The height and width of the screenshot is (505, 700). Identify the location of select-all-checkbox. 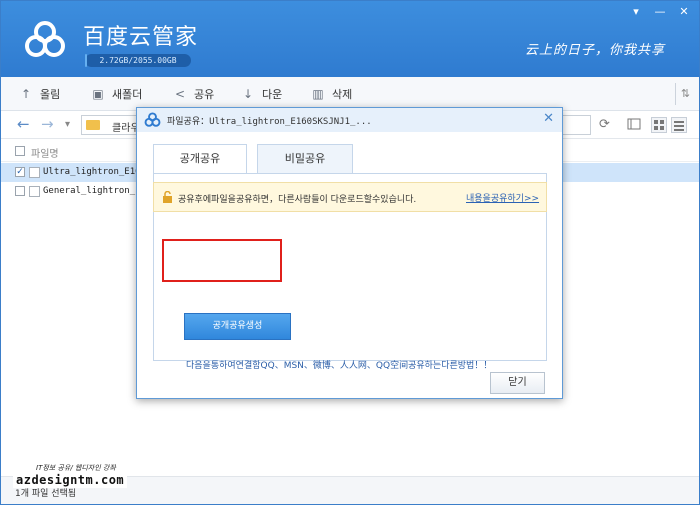
(20, 151).